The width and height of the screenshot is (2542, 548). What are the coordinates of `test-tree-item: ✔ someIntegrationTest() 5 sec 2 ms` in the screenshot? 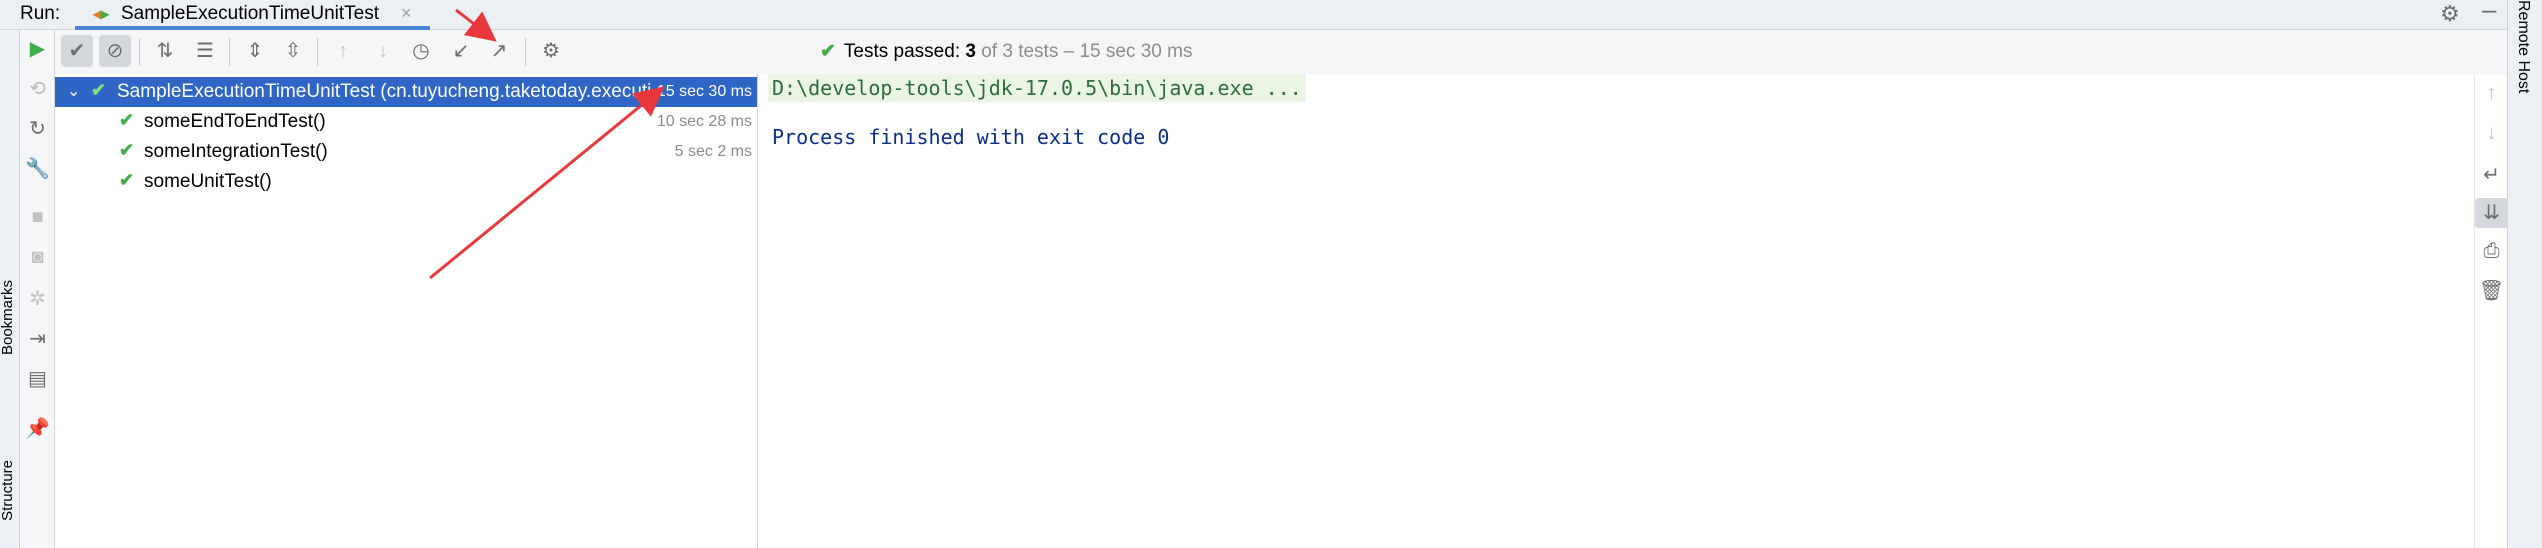 It's located at (406, 152).